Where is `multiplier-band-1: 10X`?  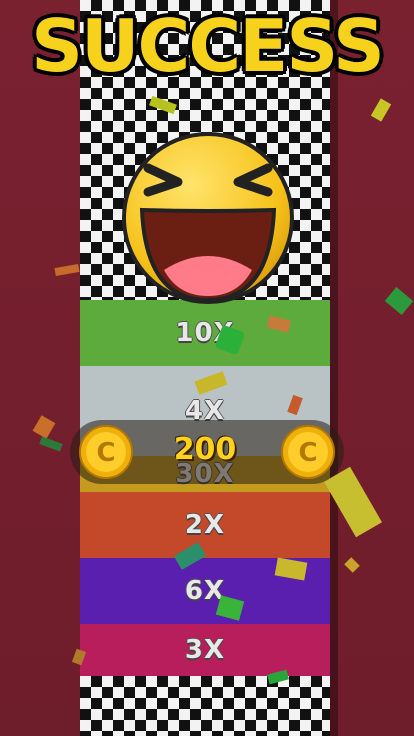
multiplier-band-1: 10X is located at coordinates (205, 333).